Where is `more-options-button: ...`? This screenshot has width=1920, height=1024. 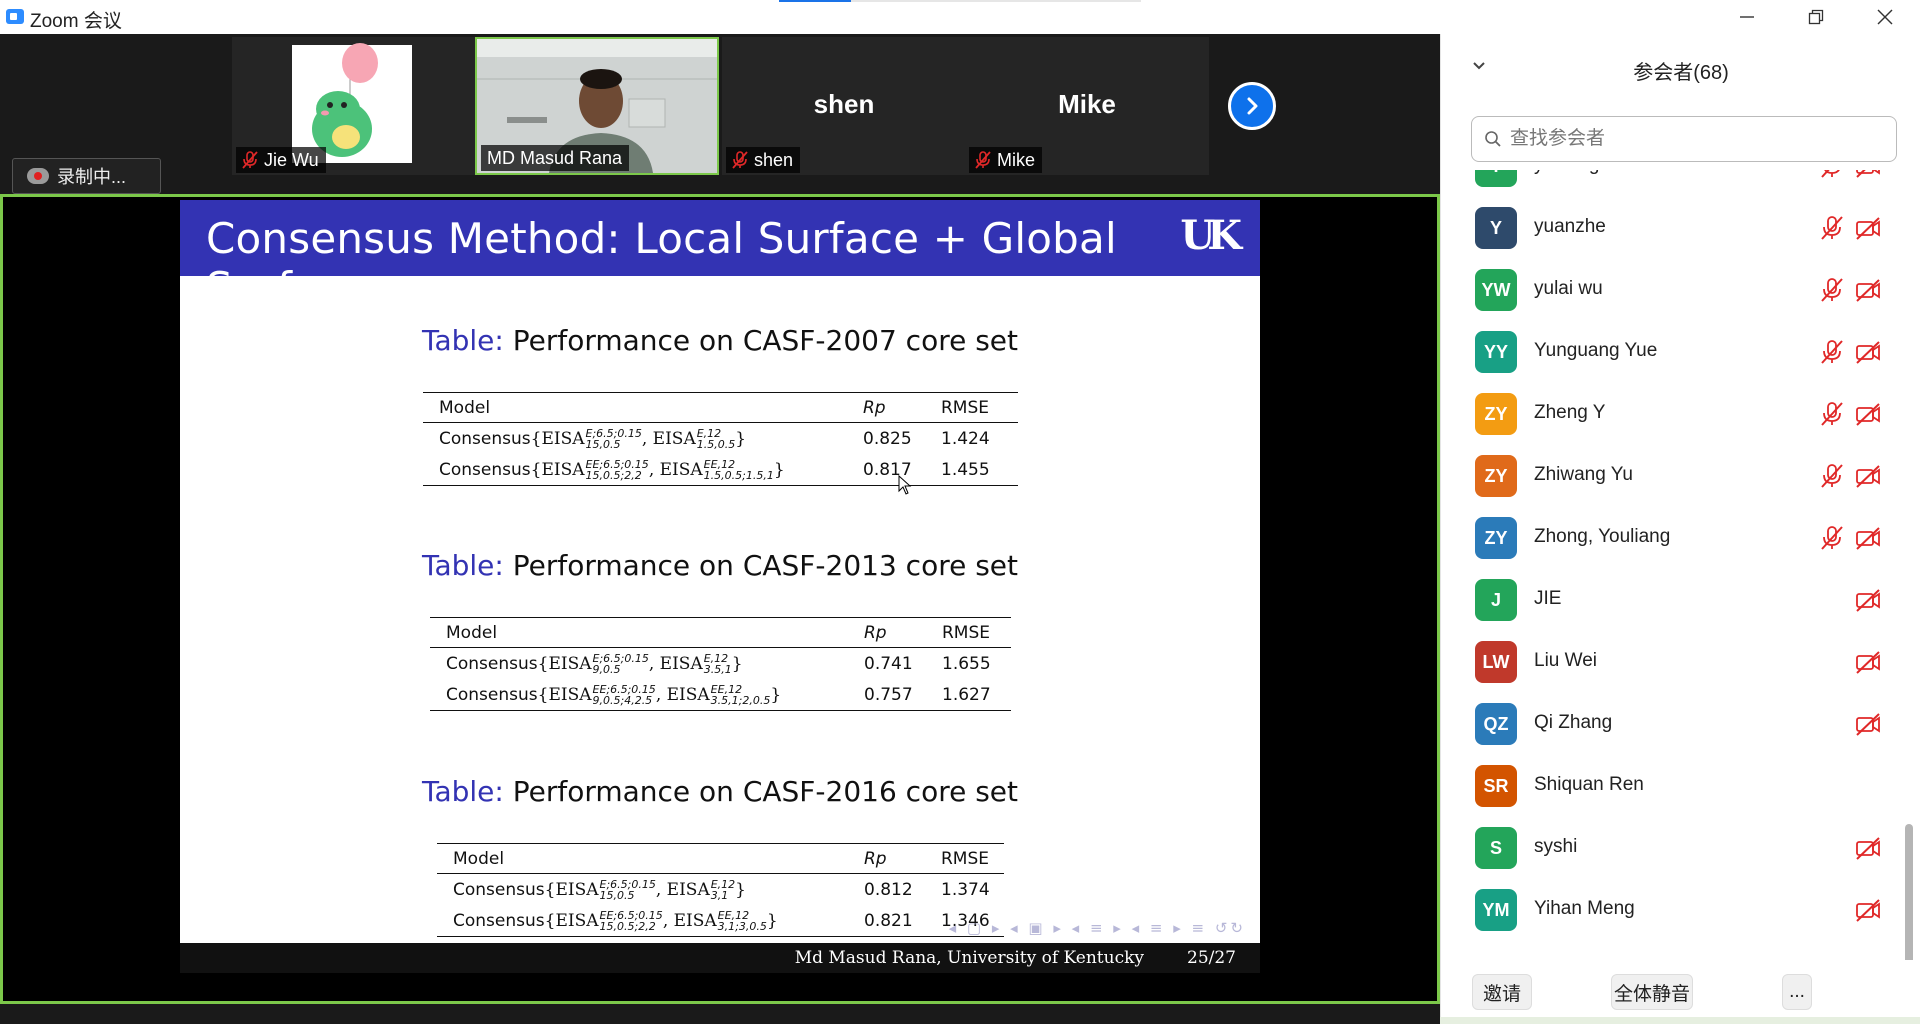 more-options-button: ... is located at coordinates (1797, 992).